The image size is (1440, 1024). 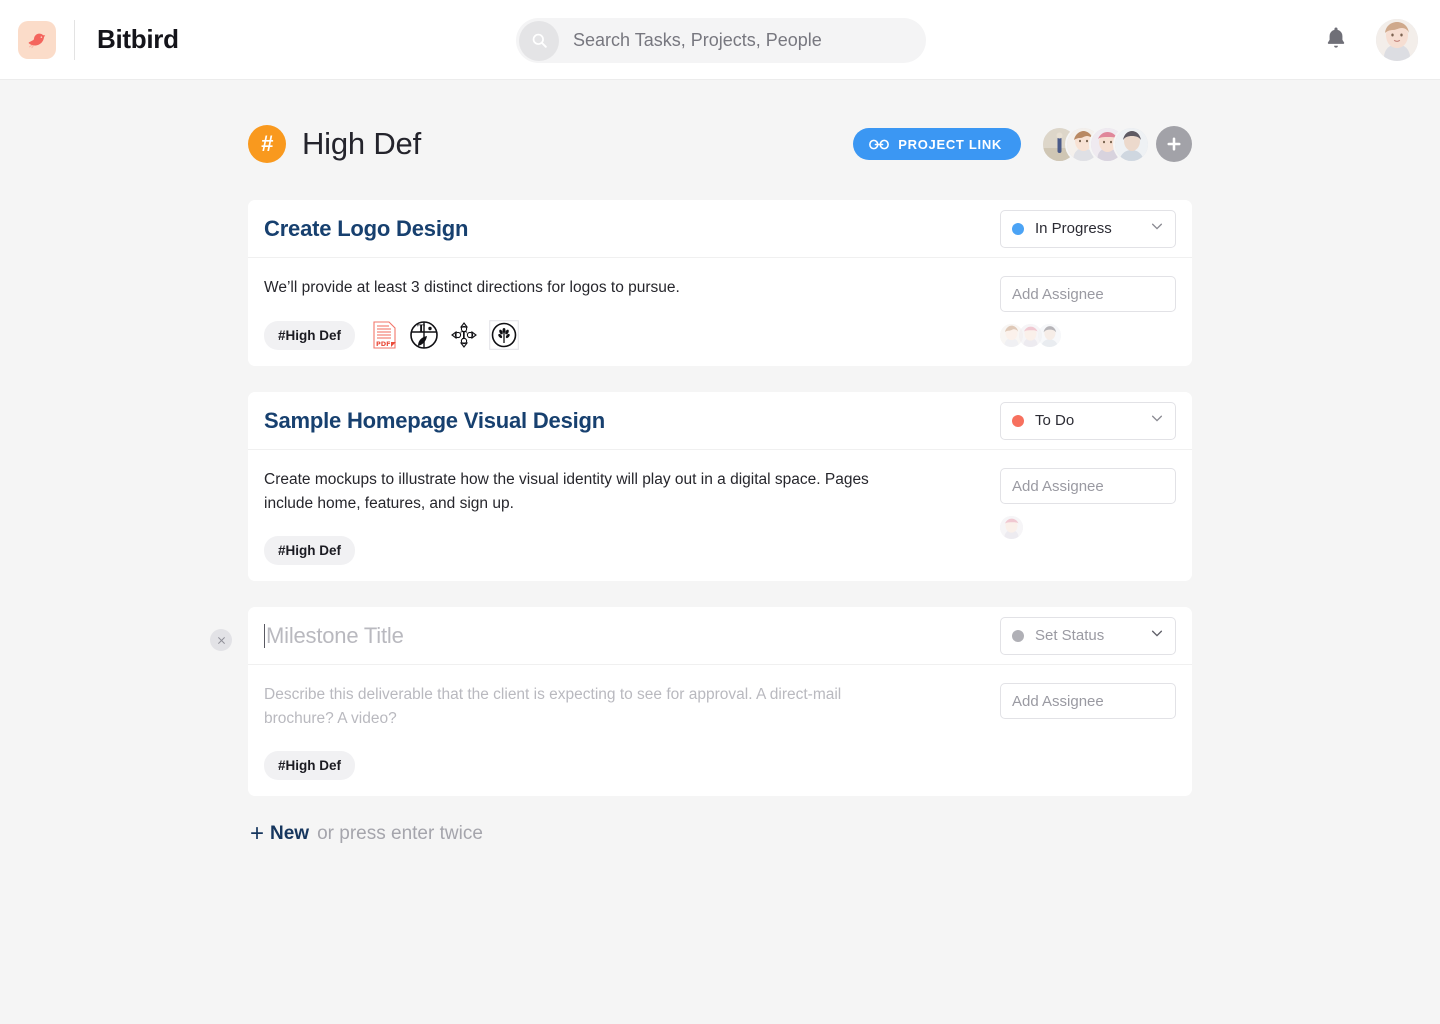 I want to click on top-navigation-bar: Bitbird, so click(x=720, y=40).